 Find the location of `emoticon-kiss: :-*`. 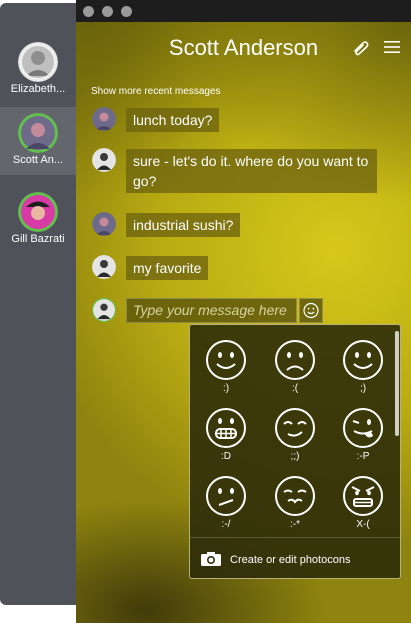

emoticon-kiss: :-* is located at coordinates (295, 508).